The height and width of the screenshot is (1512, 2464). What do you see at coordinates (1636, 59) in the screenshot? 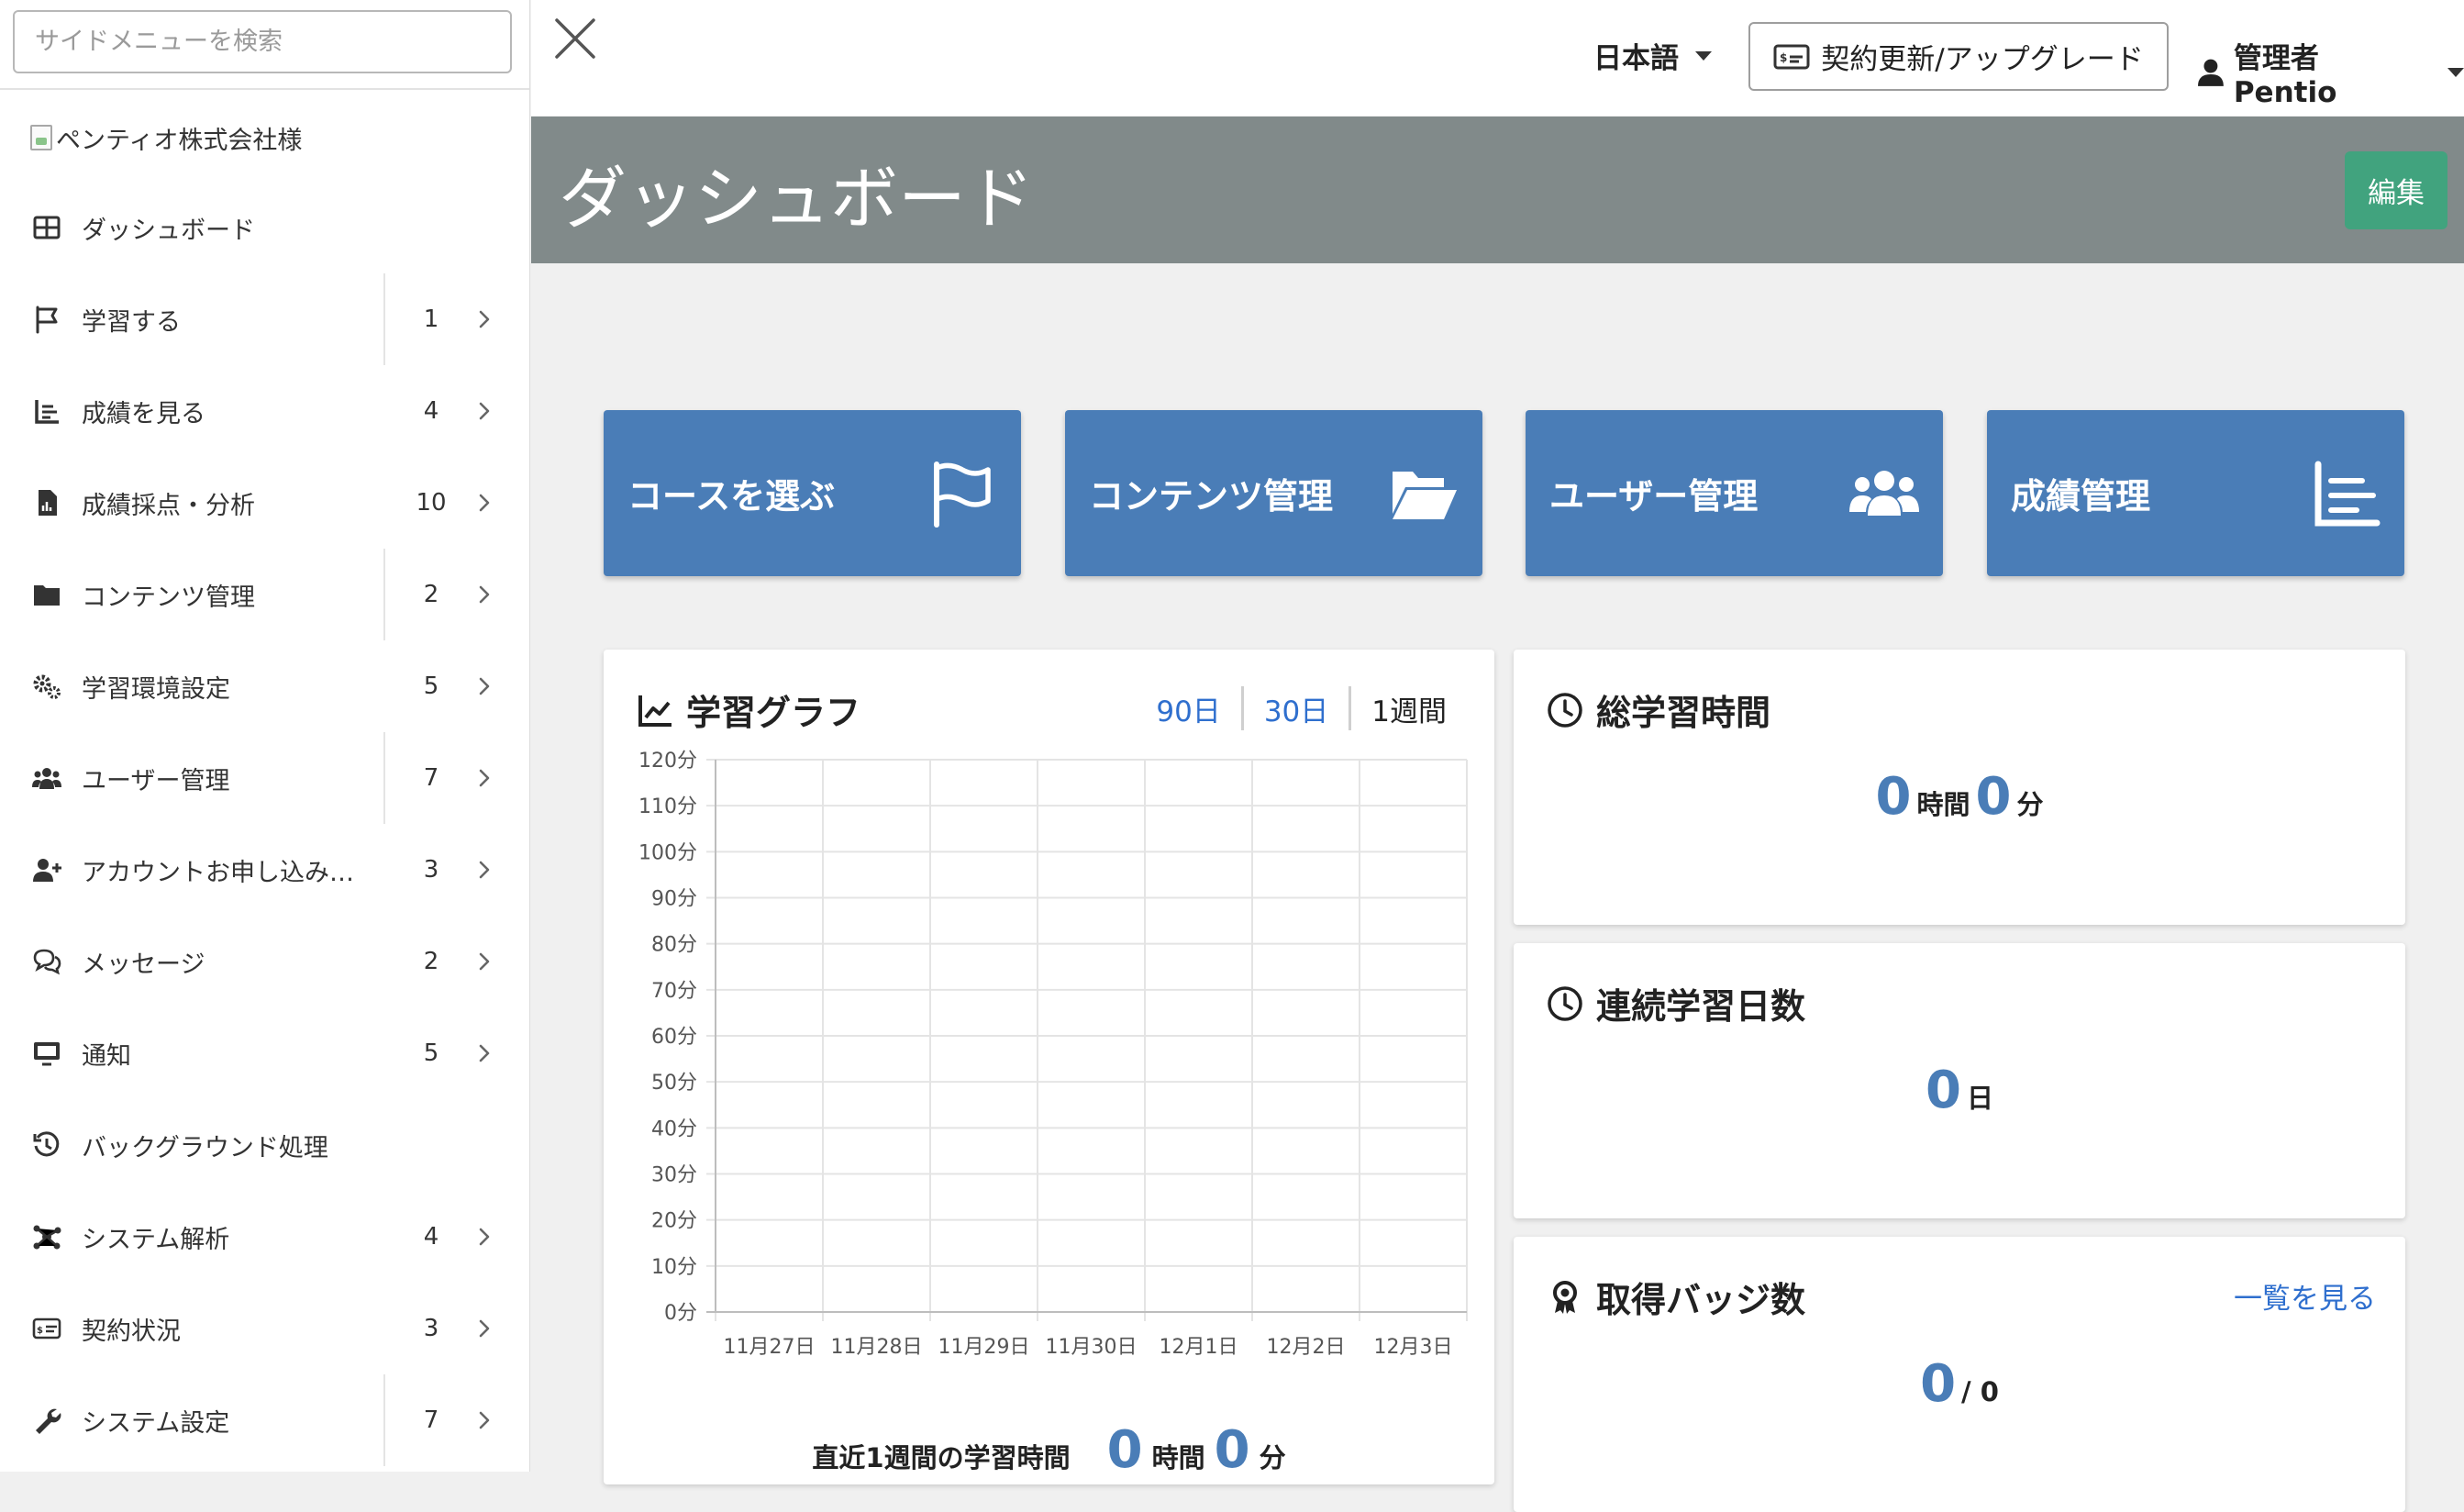
I see `language-label: 日本語` at bounding box center [1636, 59].